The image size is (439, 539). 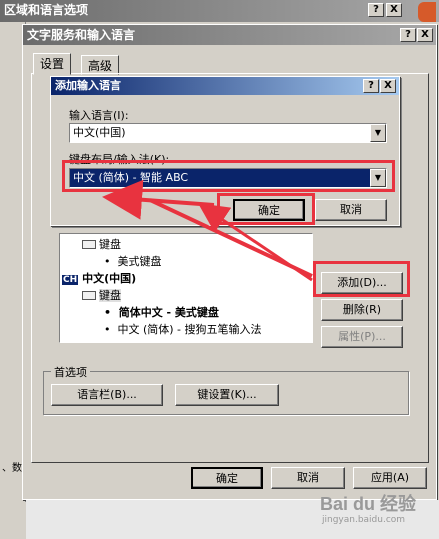 I want to click on watermark-url: jingyan.baidu.com, so click(x=364, y=520).